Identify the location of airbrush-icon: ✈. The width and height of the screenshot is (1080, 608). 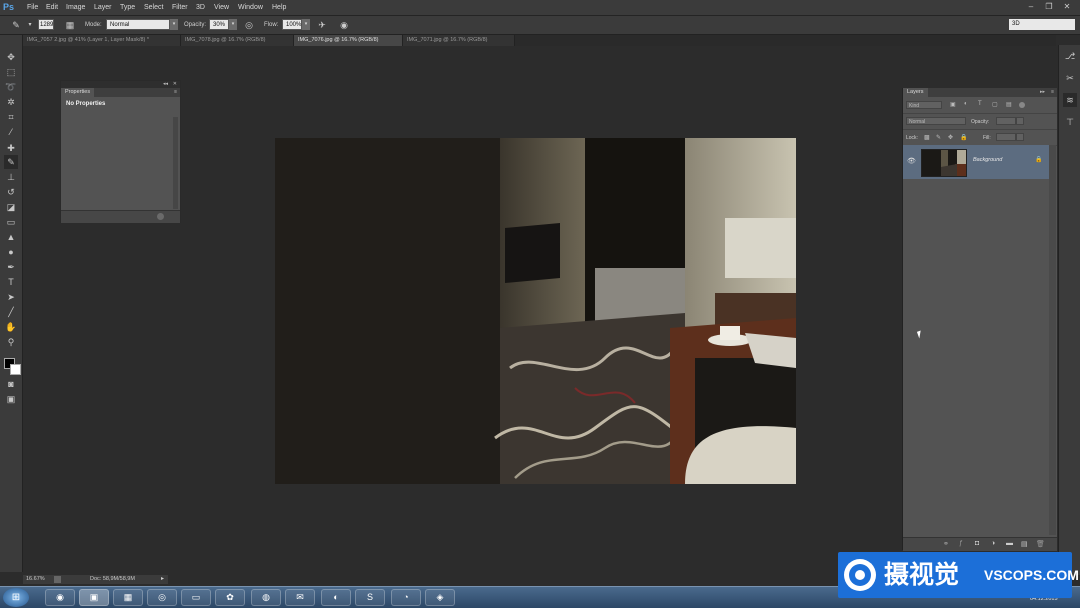
(322, 25).